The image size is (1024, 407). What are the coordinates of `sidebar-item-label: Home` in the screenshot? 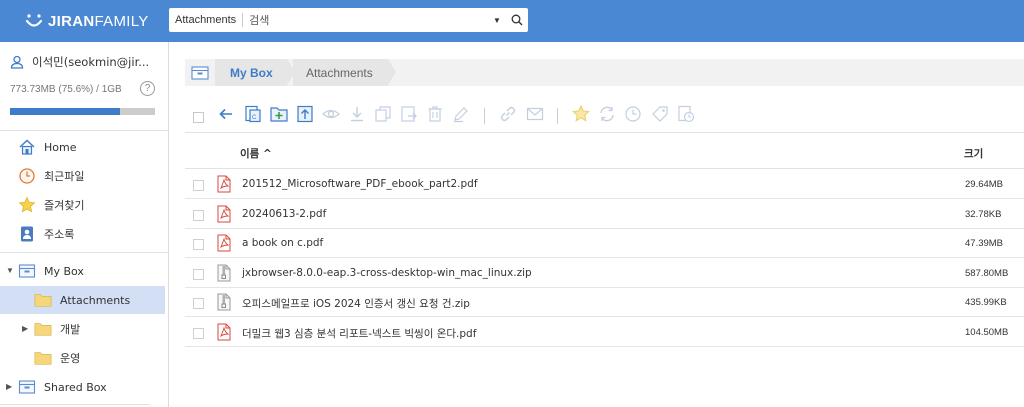 It's located at (60, 147).